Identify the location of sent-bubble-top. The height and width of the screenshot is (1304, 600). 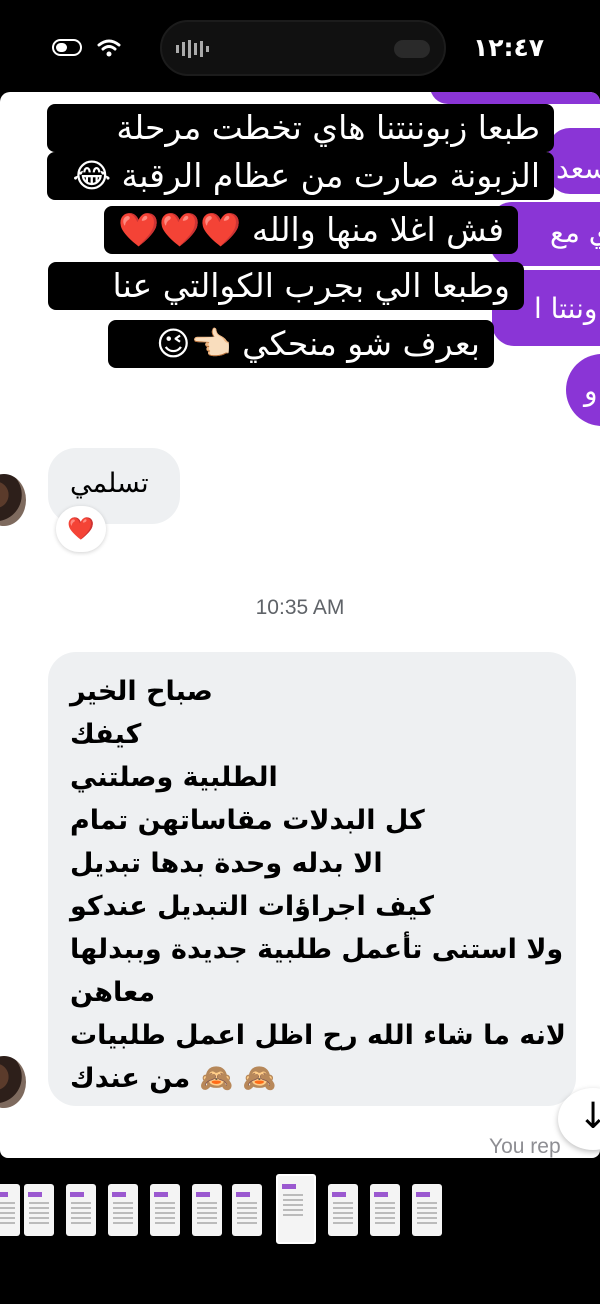
(515, 98).